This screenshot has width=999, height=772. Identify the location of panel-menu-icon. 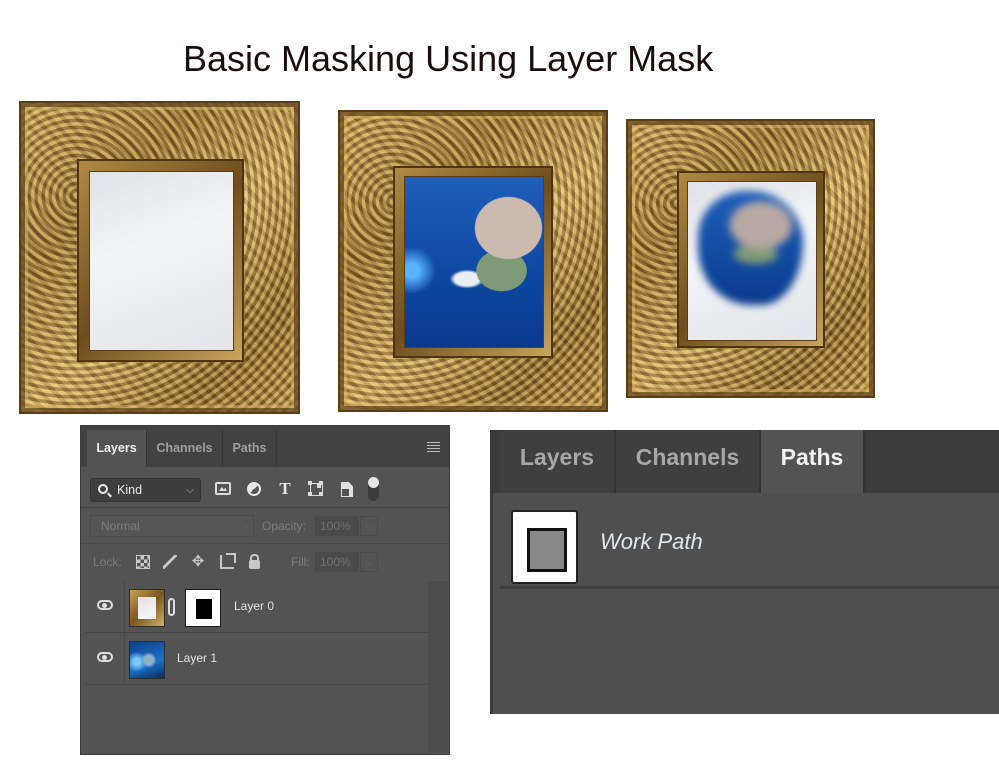
(433, 447).